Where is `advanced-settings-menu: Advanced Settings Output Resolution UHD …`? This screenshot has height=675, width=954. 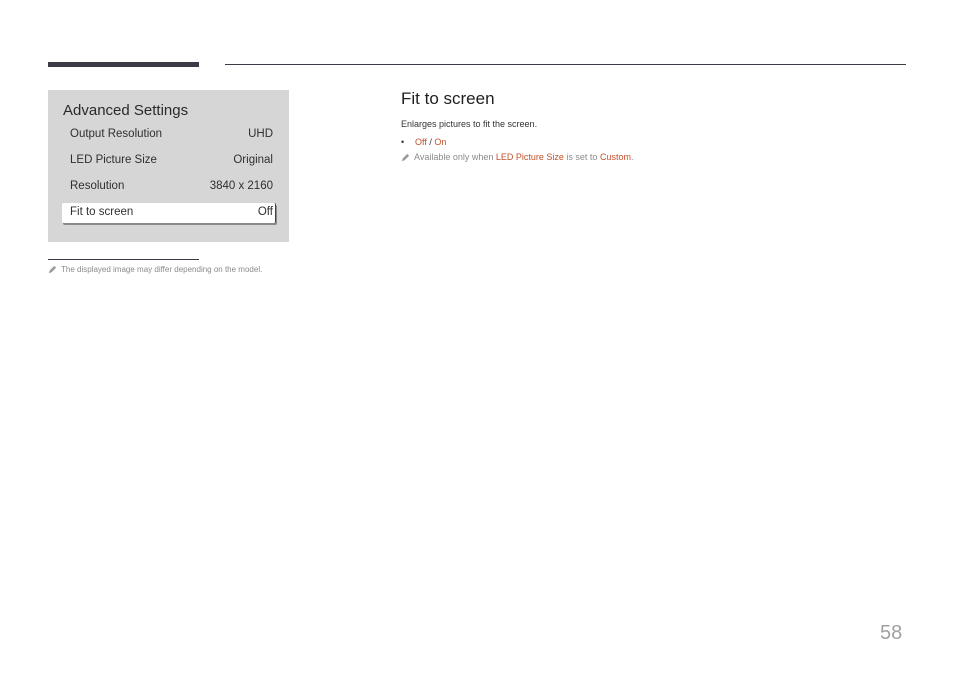
advanced-settings-menu: Advanced Settings Output Resolution UHD … is located at coordinates (168, 166).